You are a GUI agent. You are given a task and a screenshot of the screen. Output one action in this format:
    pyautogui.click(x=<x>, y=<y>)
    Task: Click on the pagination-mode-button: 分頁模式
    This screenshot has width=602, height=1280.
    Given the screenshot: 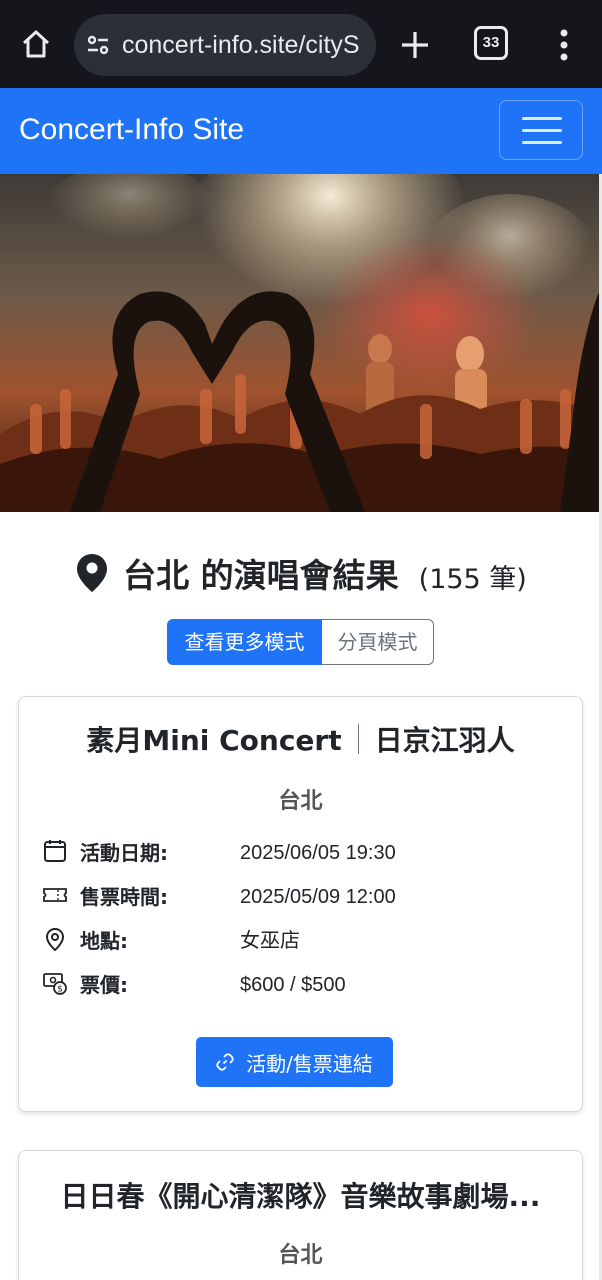 What is the action you would take?
    pyautogui.click(x=378, y=642)
    